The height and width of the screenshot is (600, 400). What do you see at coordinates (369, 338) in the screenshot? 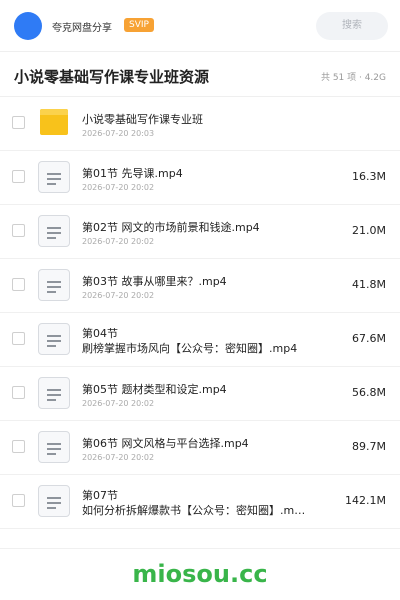
I see `item-size: 67.6M` at bounding box center [369, 338].